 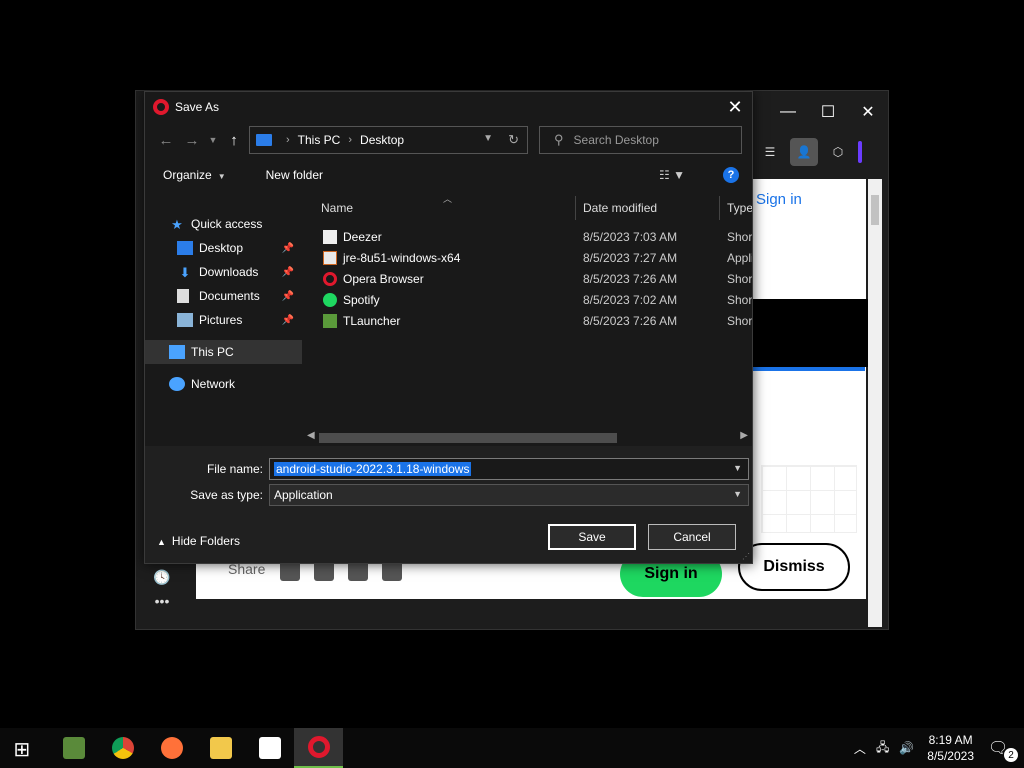 I want to click on taskbar-store, so click(x=269, y=748).